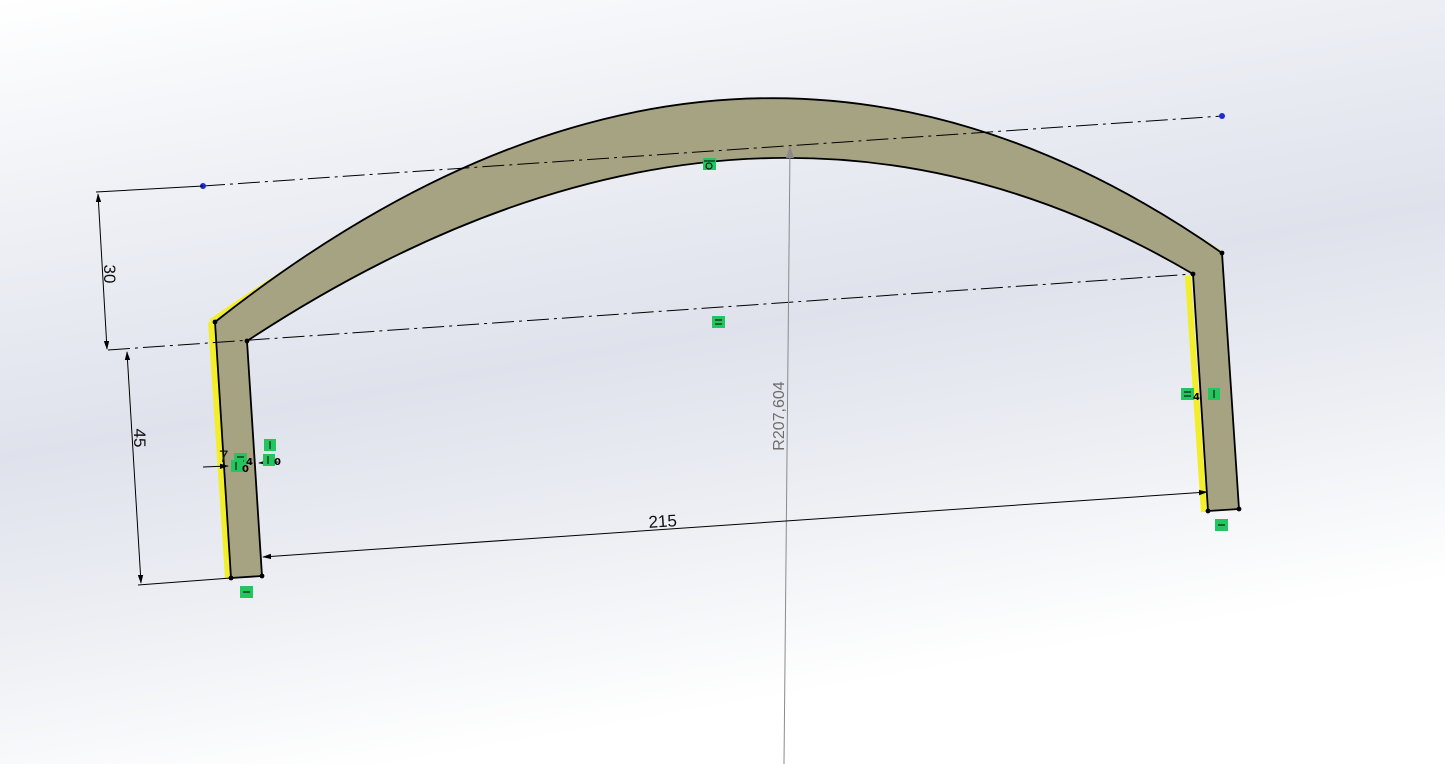  What do you see at coordinates (272, 461) in the screenshot?
I see `vertical-relation-icon: 0` at bounding box center [272, 461].